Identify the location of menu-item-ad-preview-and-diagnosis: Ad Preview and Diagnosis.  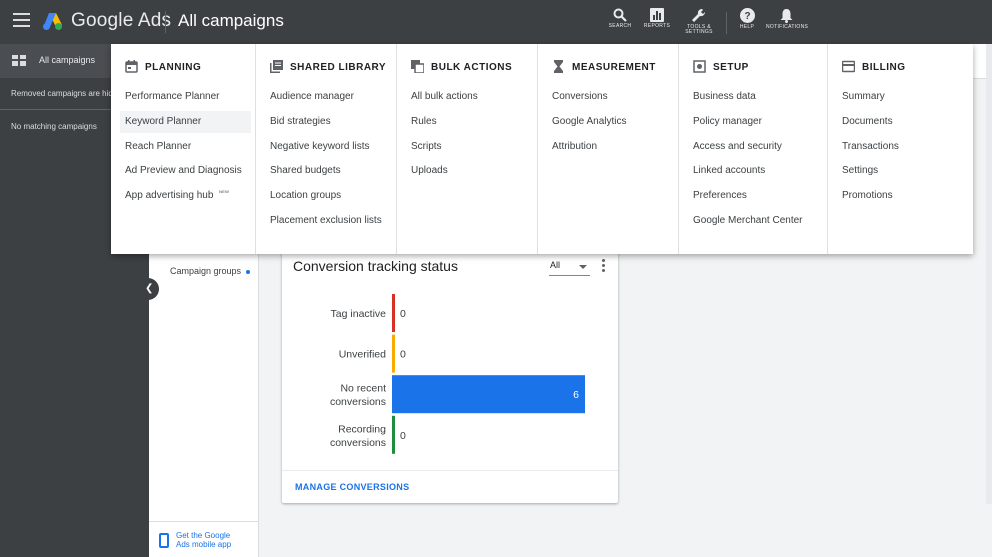
(185, 171).